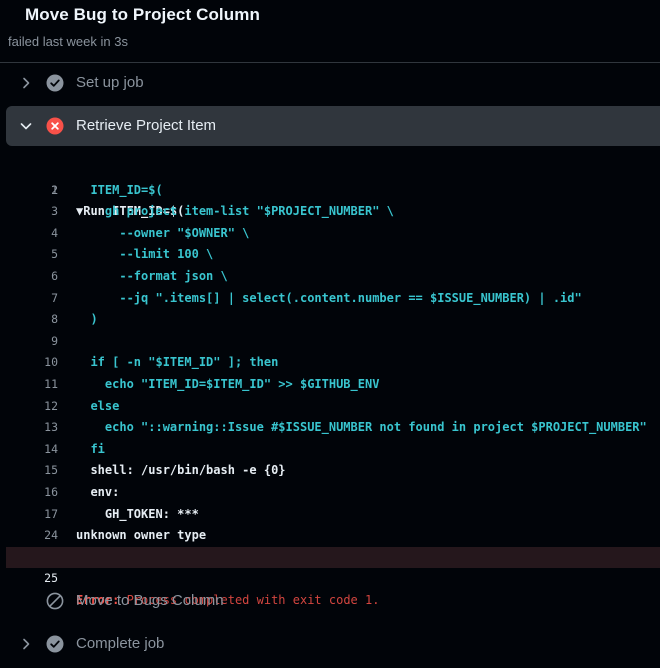 The width and height of the screenshot is (660, 668). What do you see at coordinates (333, 407) in the screenshot?
I see `log-line: 12 else` at bounding box center [333, 407].